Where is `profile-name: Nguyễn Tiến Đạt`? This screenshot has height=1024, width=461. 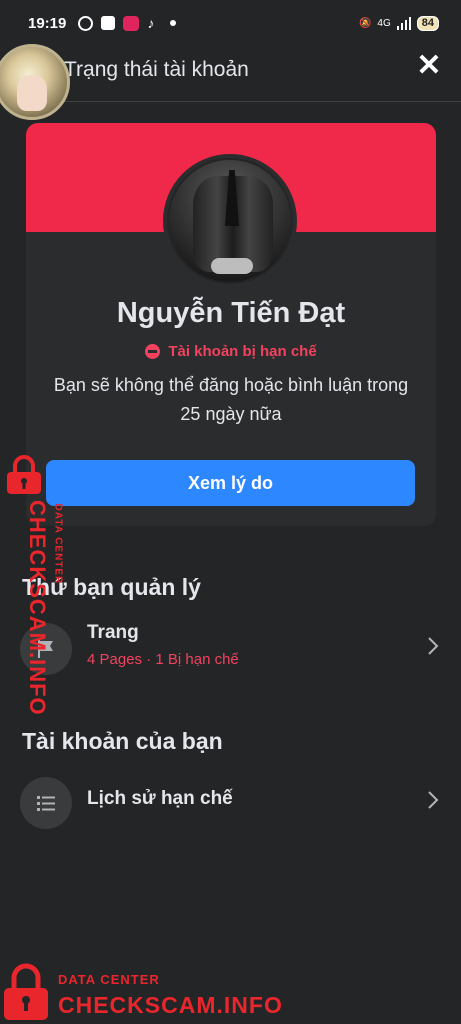 profile-name: Nguyễn Tiến Đạt is located at coordinates (231, 313).